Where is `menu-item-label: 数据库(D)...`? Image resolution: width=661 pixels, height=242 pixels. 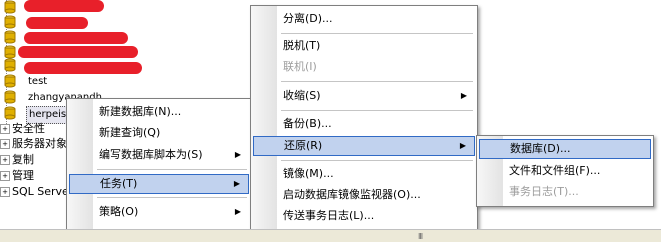 menu-item-label: 数据库(D)... is located at coordinates (540, 148).